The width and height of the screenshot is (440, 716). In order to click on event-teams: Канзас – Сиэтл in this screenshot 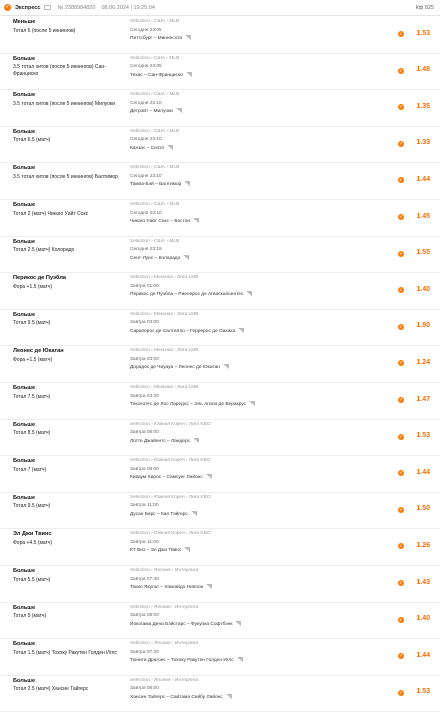, I will do `click(152, 147)`.